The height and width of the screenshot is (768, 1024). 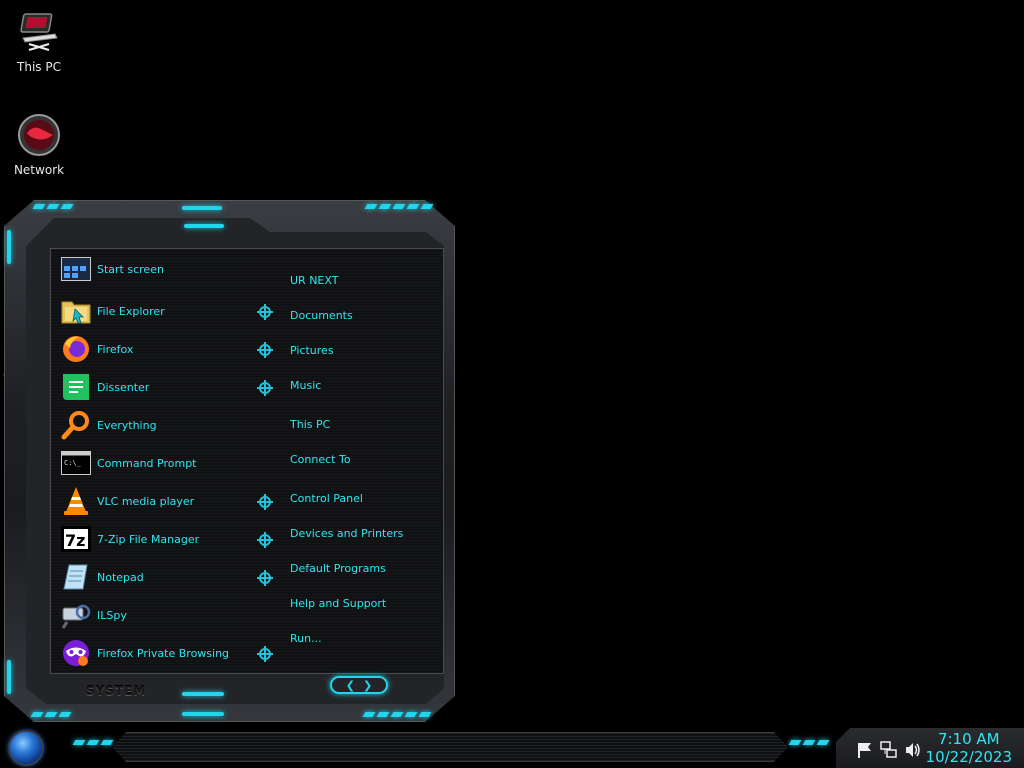 What do you see at coordinates (338, 568) in the screenshot?
I see `place-default-programs: Default Programs` at bounding box center [338, 568].